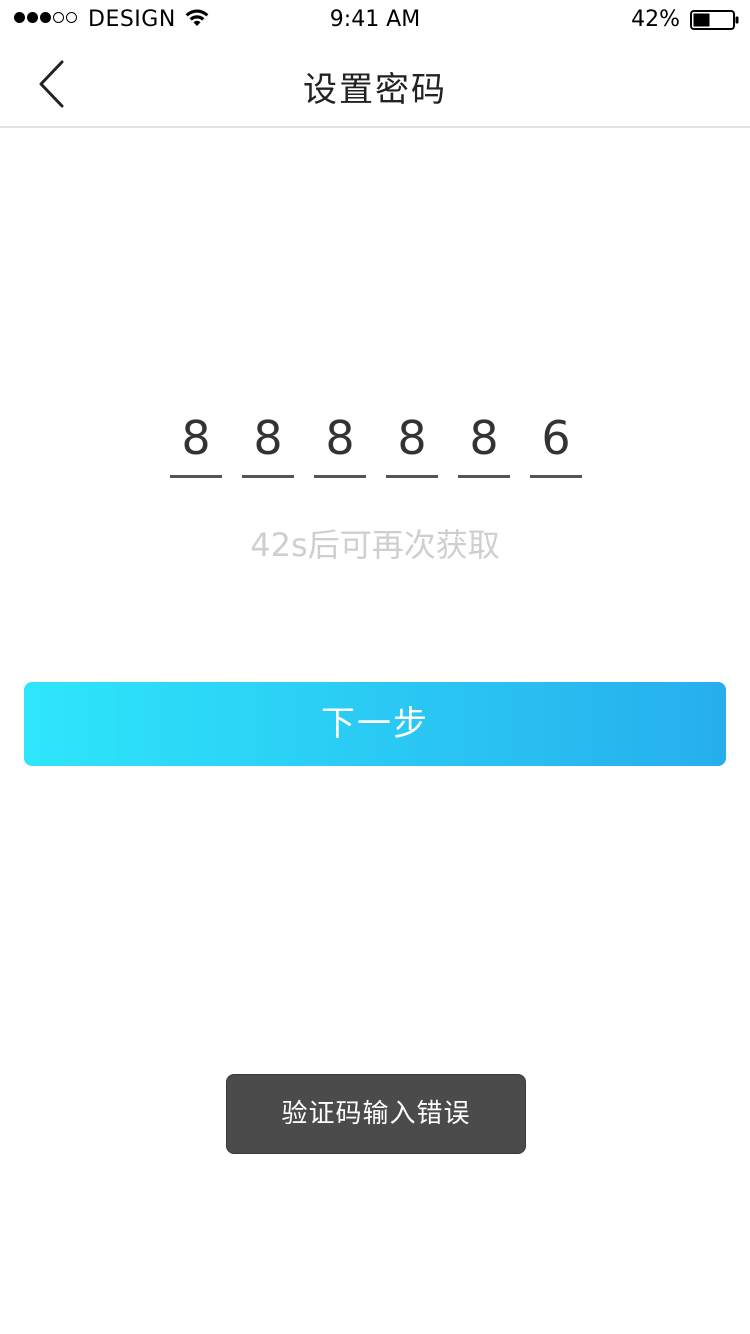 The image size is (750, 1334). I want to click on battery-icon, so click(714, 20).